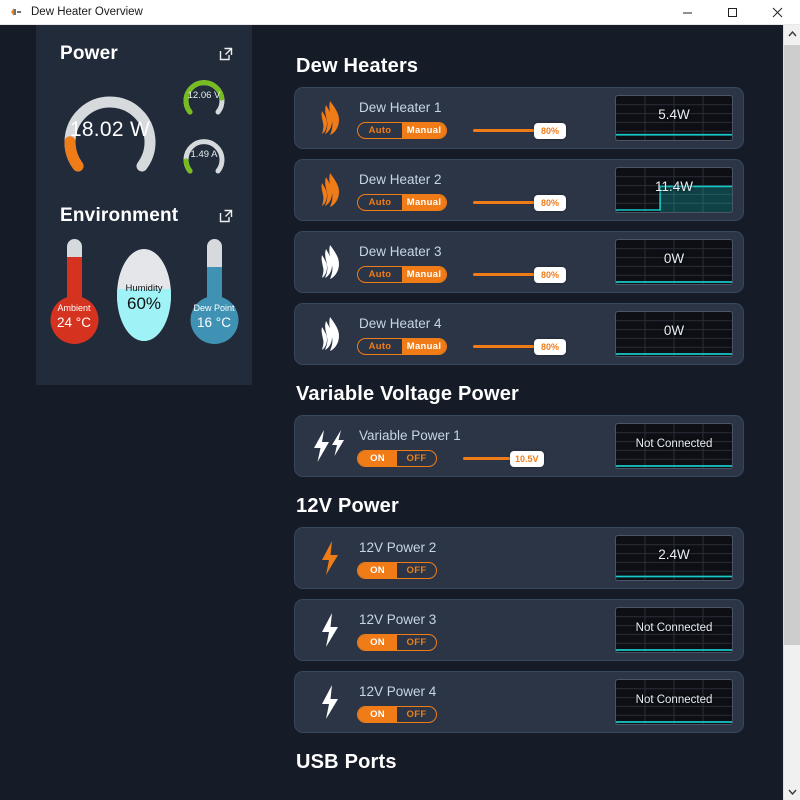 Image resolution: width=800 pixels, height=800 pixels. What do you see at coordinates (330, 118) in the screenshot?
I see `flame-icon` at bounding box center [330, 118].